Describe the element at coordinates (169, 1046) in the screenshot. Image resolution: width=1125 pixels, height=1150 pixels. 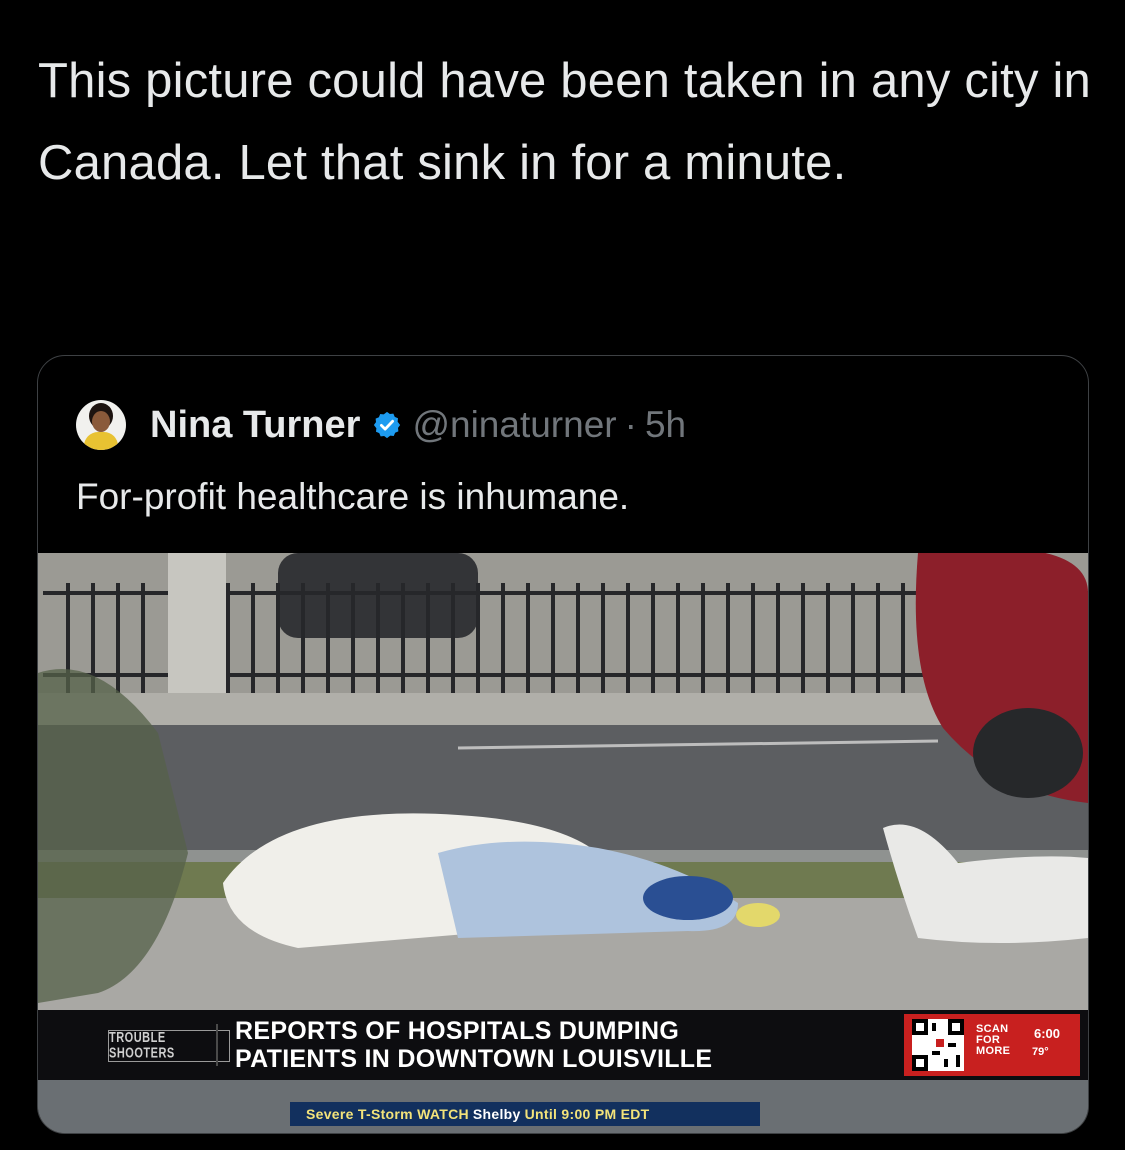
I see `show-logo: TROUBLE SHOOTERS` at that location.